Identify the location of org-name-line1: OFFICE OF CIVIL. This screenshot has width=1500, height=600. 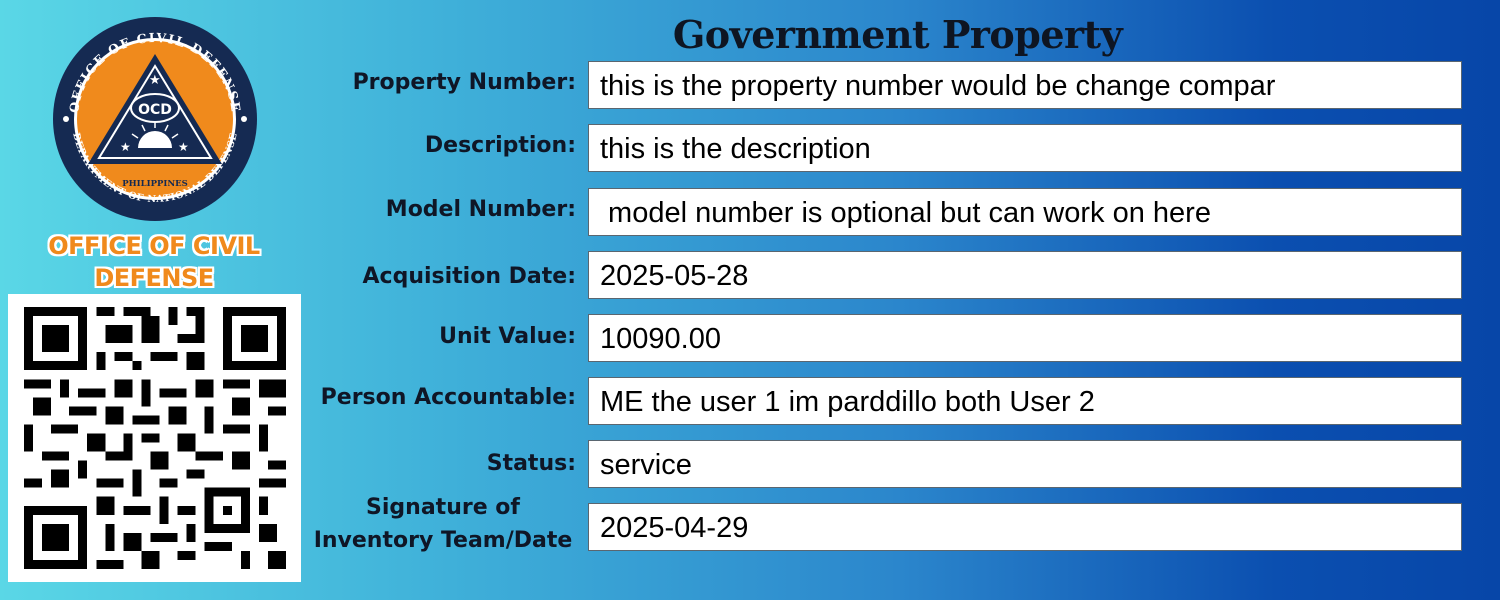
(154, 246).